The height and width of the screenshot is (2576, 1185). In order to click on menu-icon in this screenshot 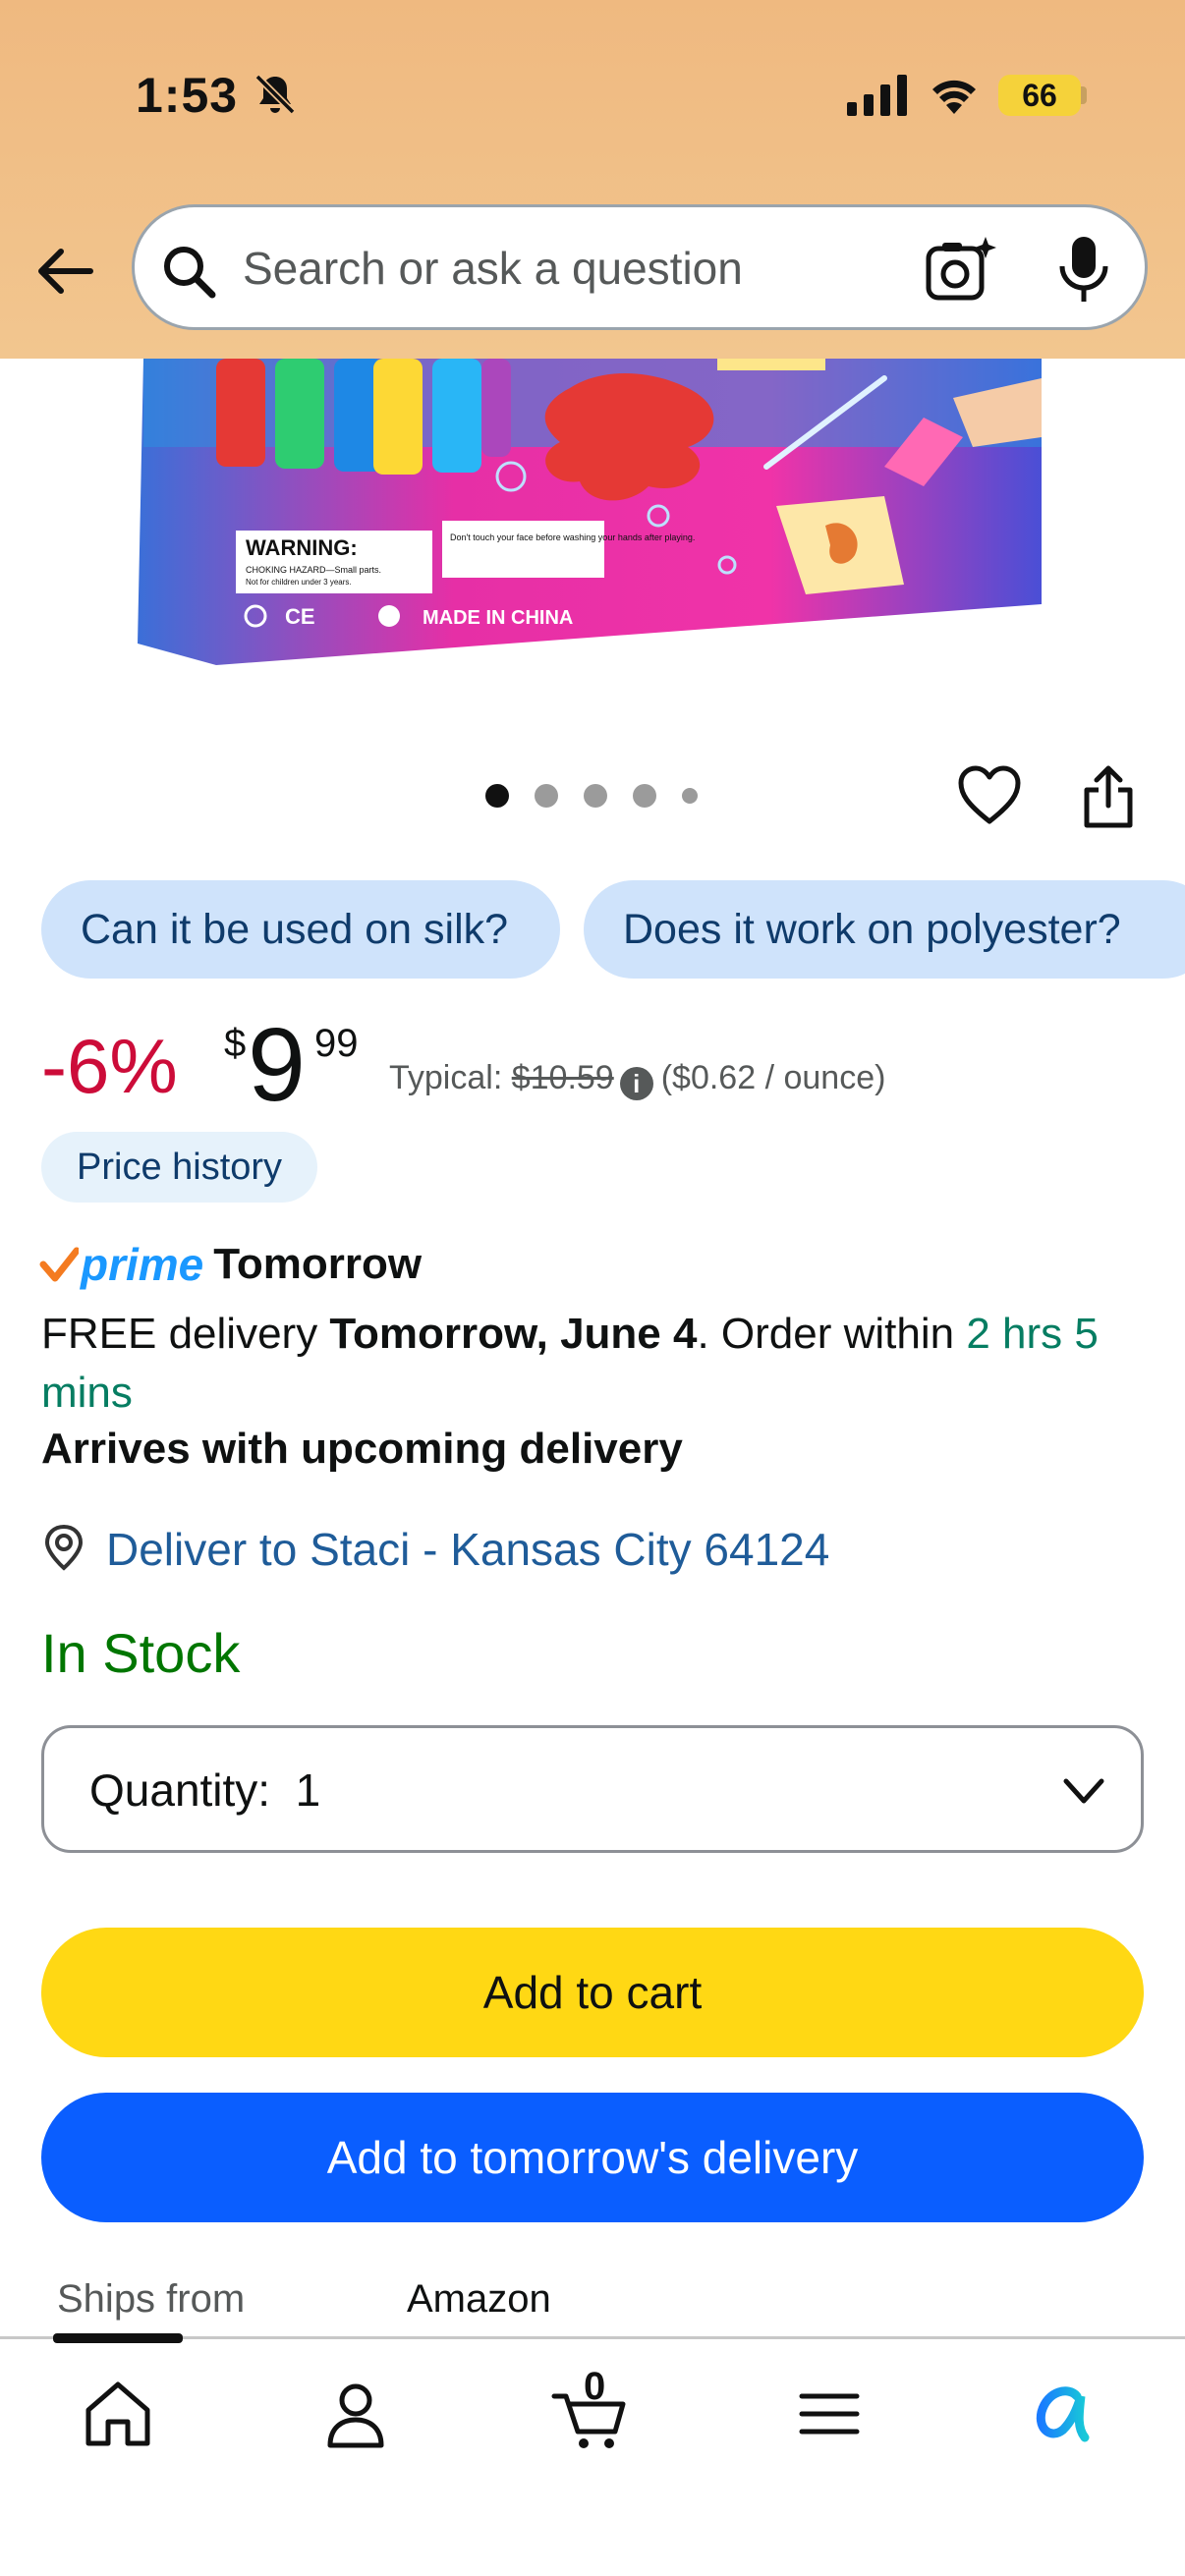, I will do `click(830, 2414)`.